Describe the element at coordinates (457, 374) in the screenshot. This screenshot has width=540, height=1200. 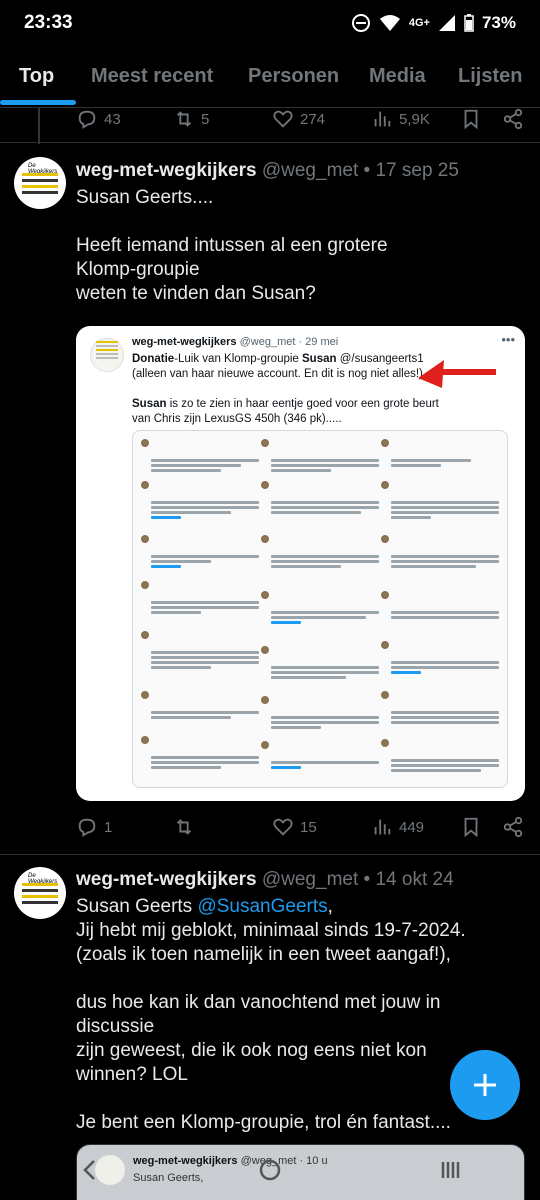
I see `red-arrow-icon` at that location.